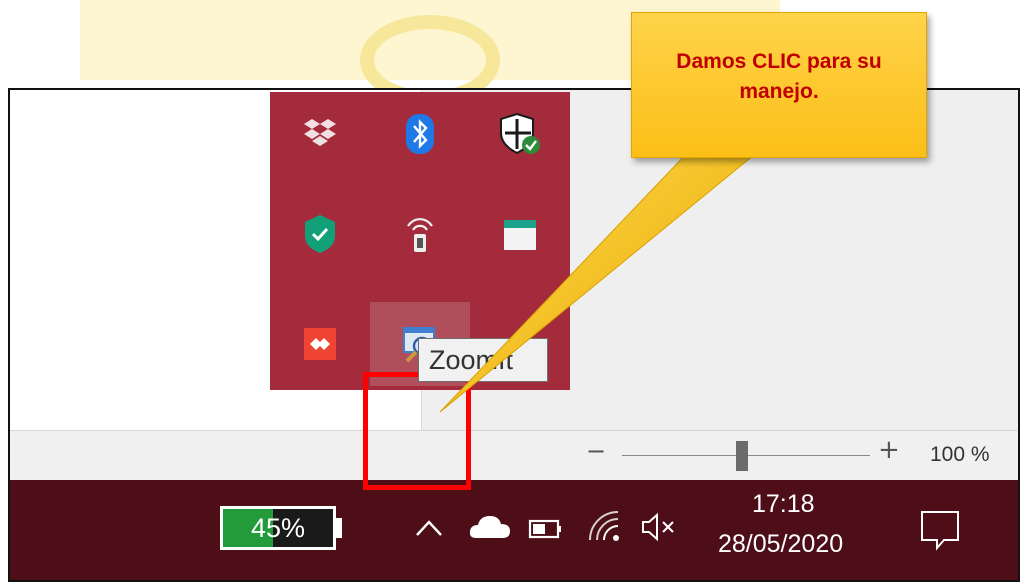 This screenshot has height=585, width=1025. I want to click on callout-line-1: Damos CLIC para su, so click(779, 61).